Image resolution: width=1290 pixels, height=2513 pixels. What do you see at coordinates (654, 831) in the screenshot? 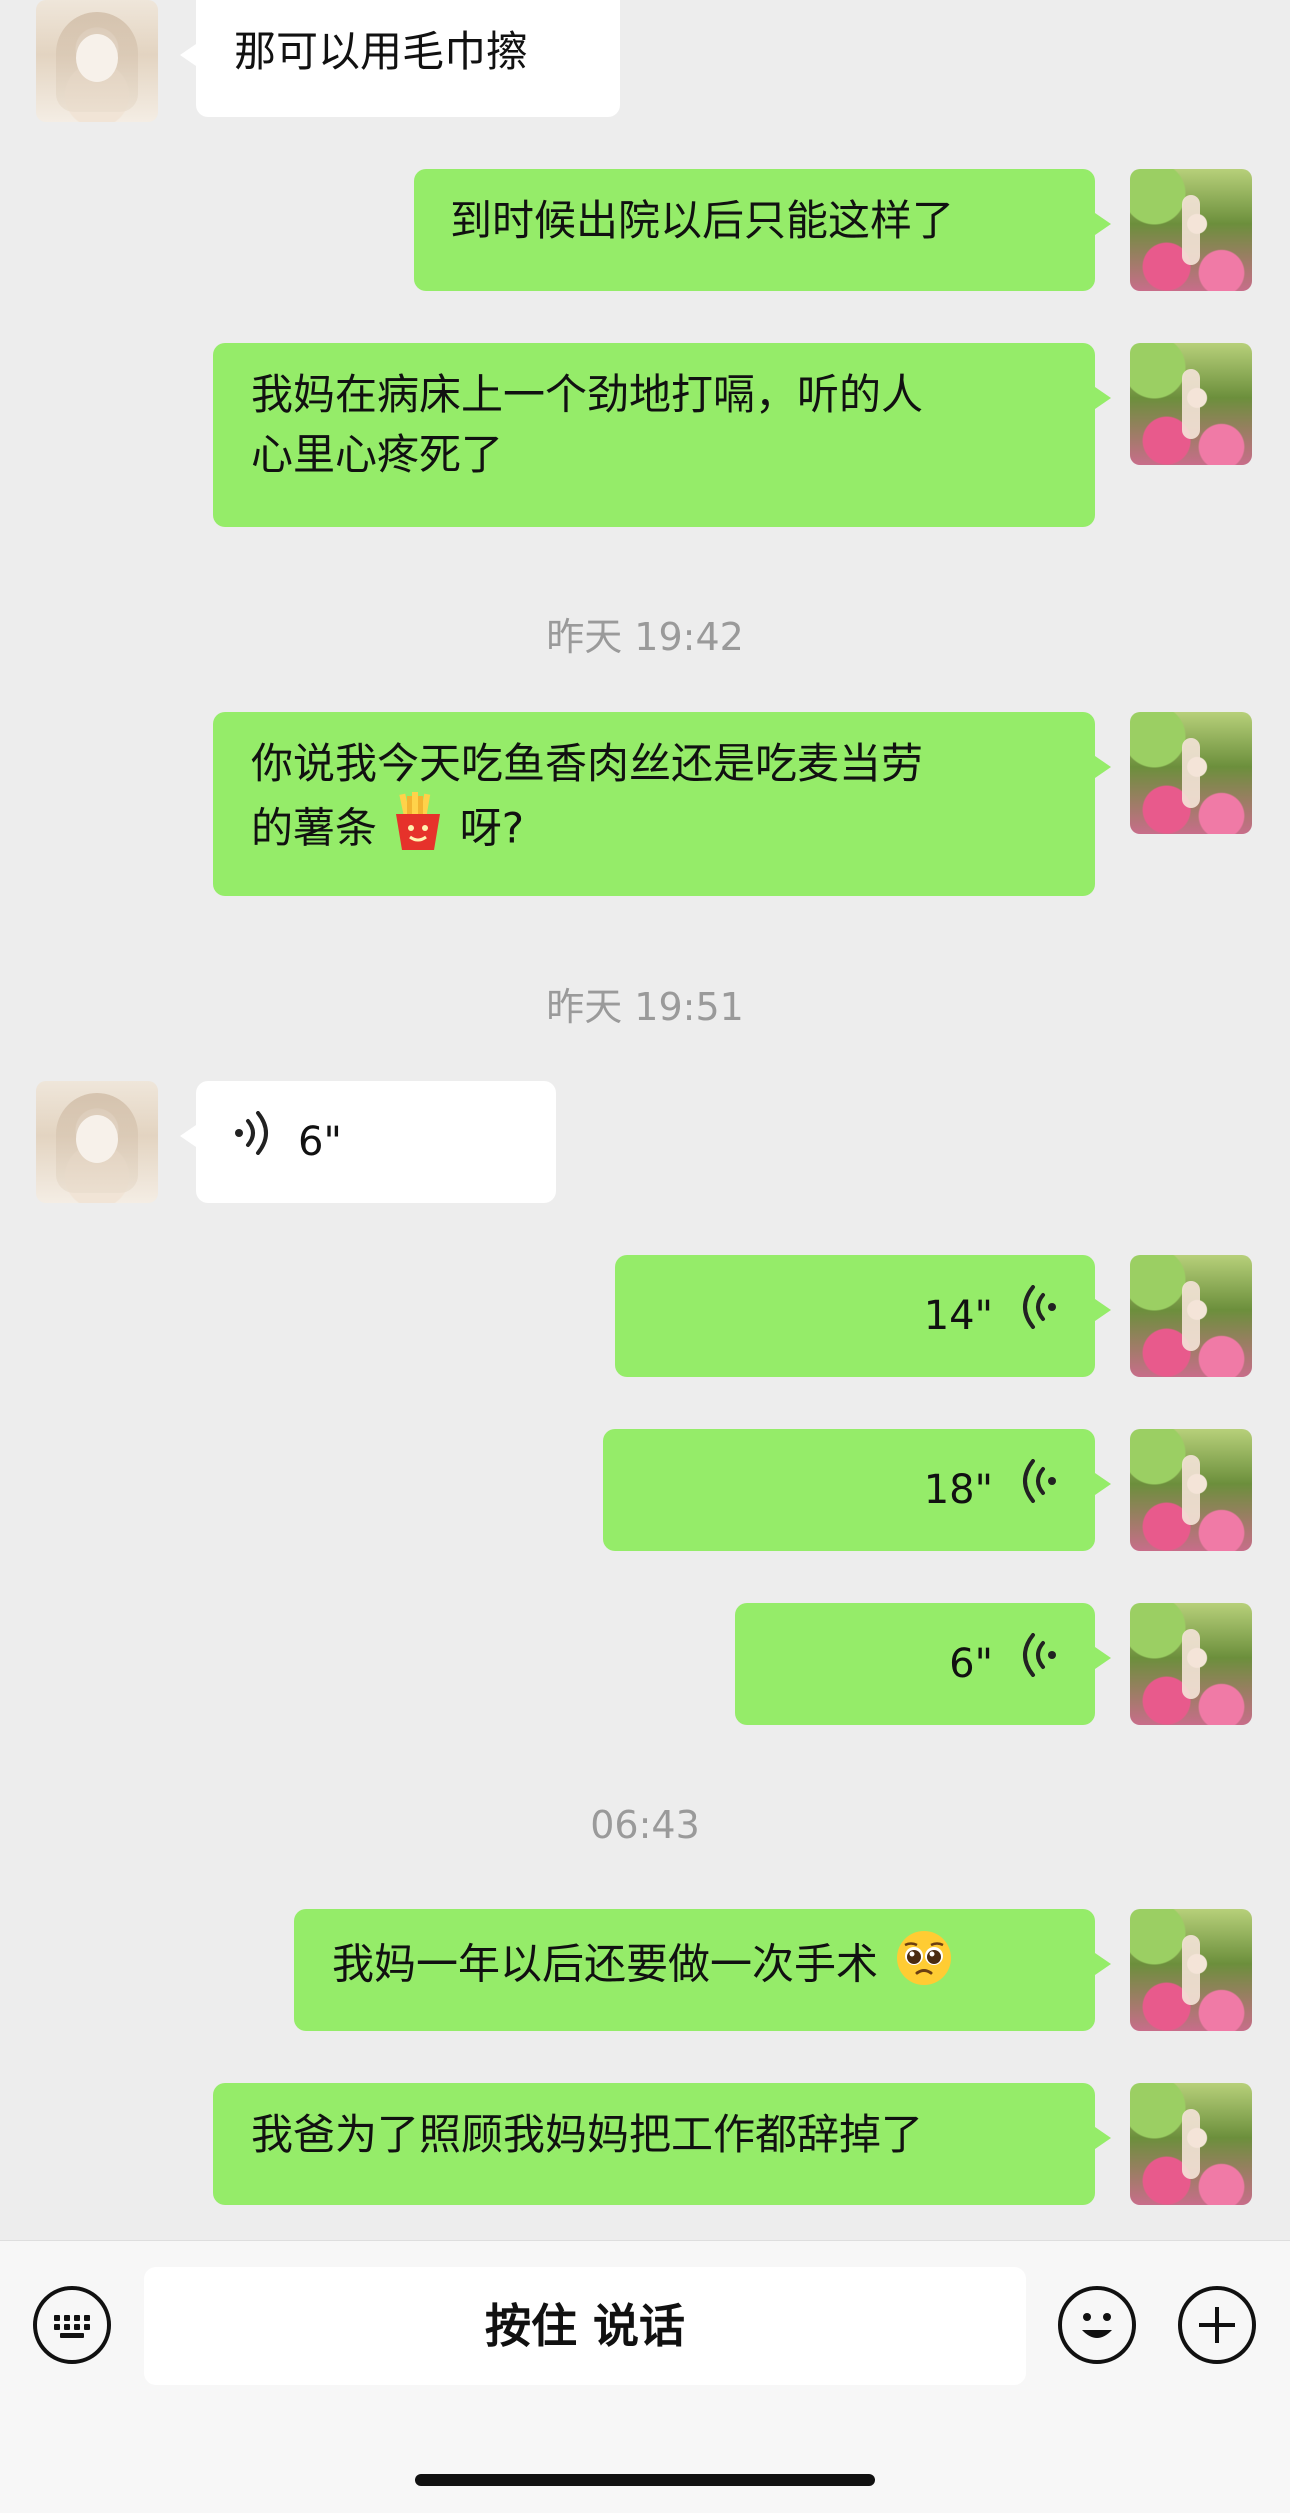
I see `message-text-line: 的薯条 呀?` at bounding box center [654, 831].